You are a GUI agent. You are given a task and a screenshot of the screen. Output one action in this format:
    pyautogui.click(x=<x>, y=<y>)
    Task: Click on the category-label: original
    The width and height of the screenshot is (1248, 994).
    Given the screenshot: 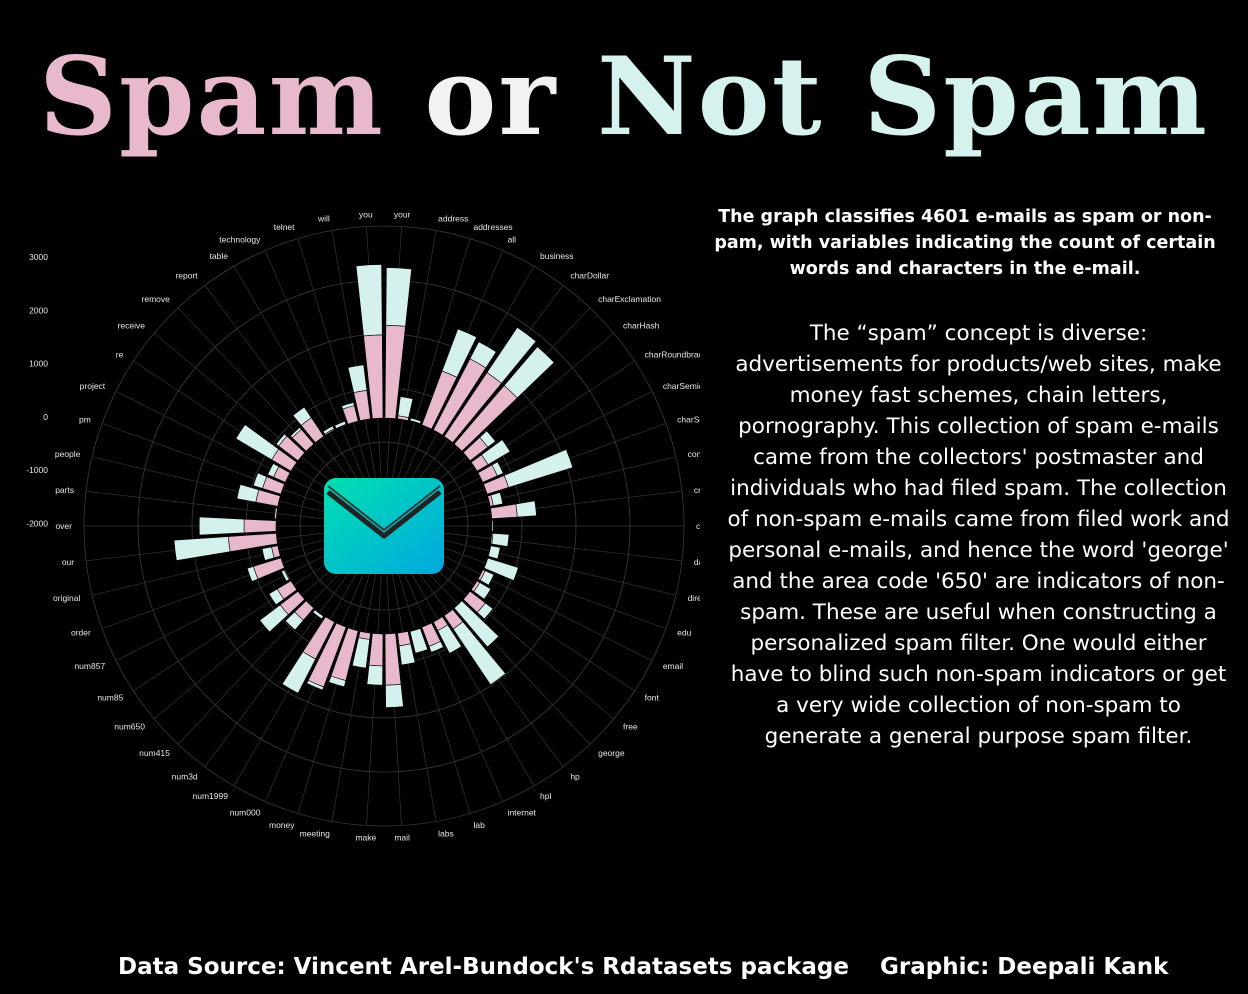 What is the action you would take?
    pyautogui.click(x=67, y=598)
    